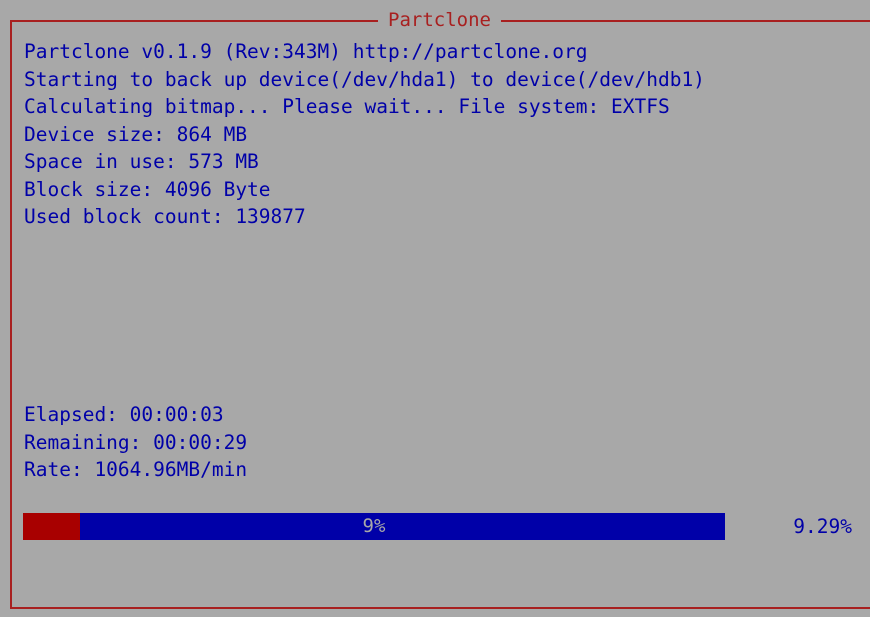 Image resolution: width=870 pixels, height=617 pixels. Describe the element at coordinates (165, 216) in the screenshot. I see `used-block-count-line: Used block count: 139877` at that location.